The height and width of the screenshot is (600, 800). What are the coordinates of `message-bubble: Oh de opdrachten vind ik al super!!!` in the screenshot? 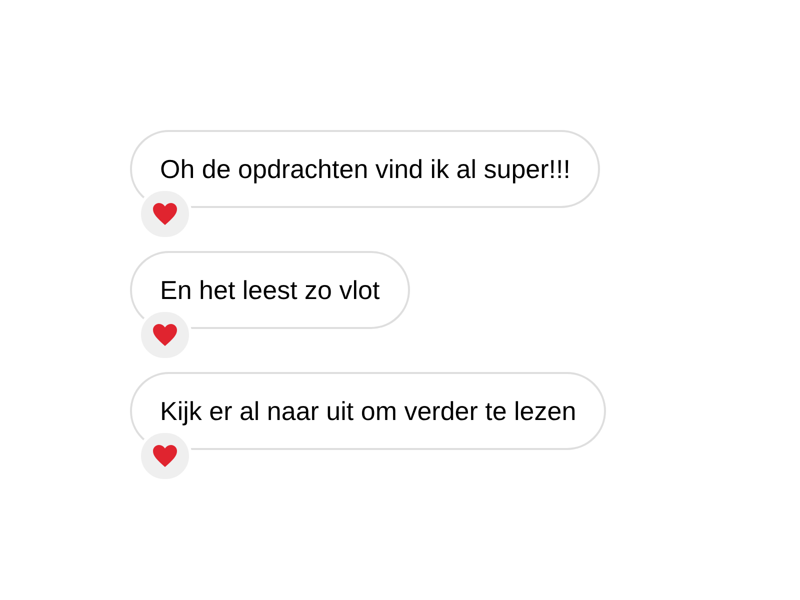 It's located at (365, 169).